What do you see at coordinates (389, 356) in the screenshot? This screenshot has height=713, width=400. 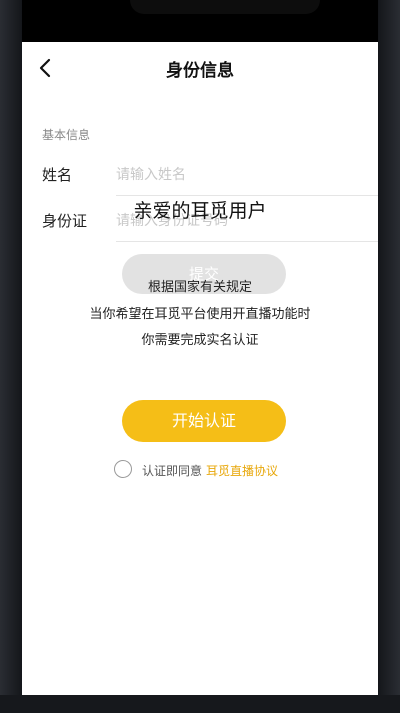 I see `phone-bezel-right` at bounding box center [389, 356].